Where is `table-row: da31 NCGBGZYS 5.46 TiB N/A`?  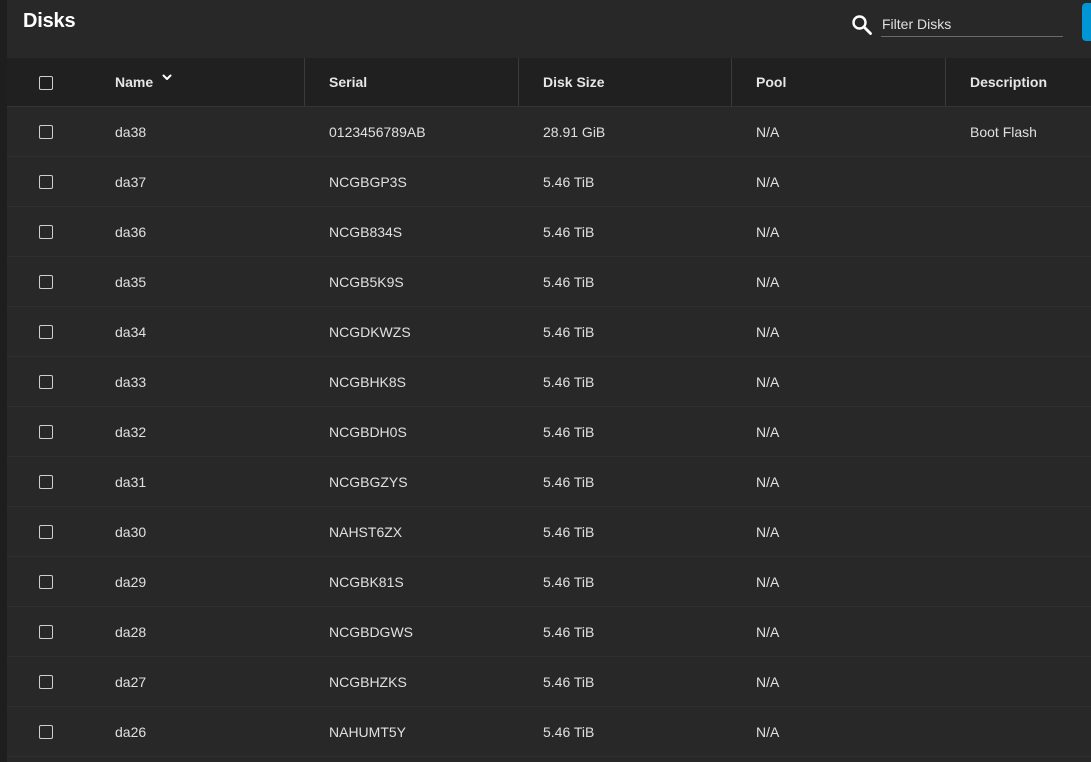
table-row: da31 NCGBGZYS 5.46 TiB N/A is located at coordinates (549, 482).